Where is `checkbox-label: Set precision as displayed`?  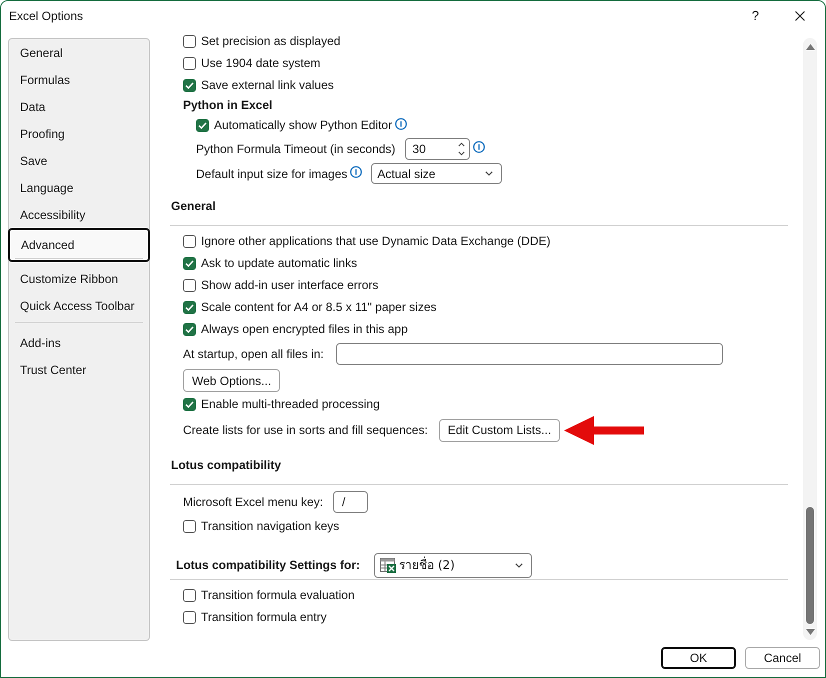 checkbox-label: Set precision as displayed is located at coordinates (270, 41).